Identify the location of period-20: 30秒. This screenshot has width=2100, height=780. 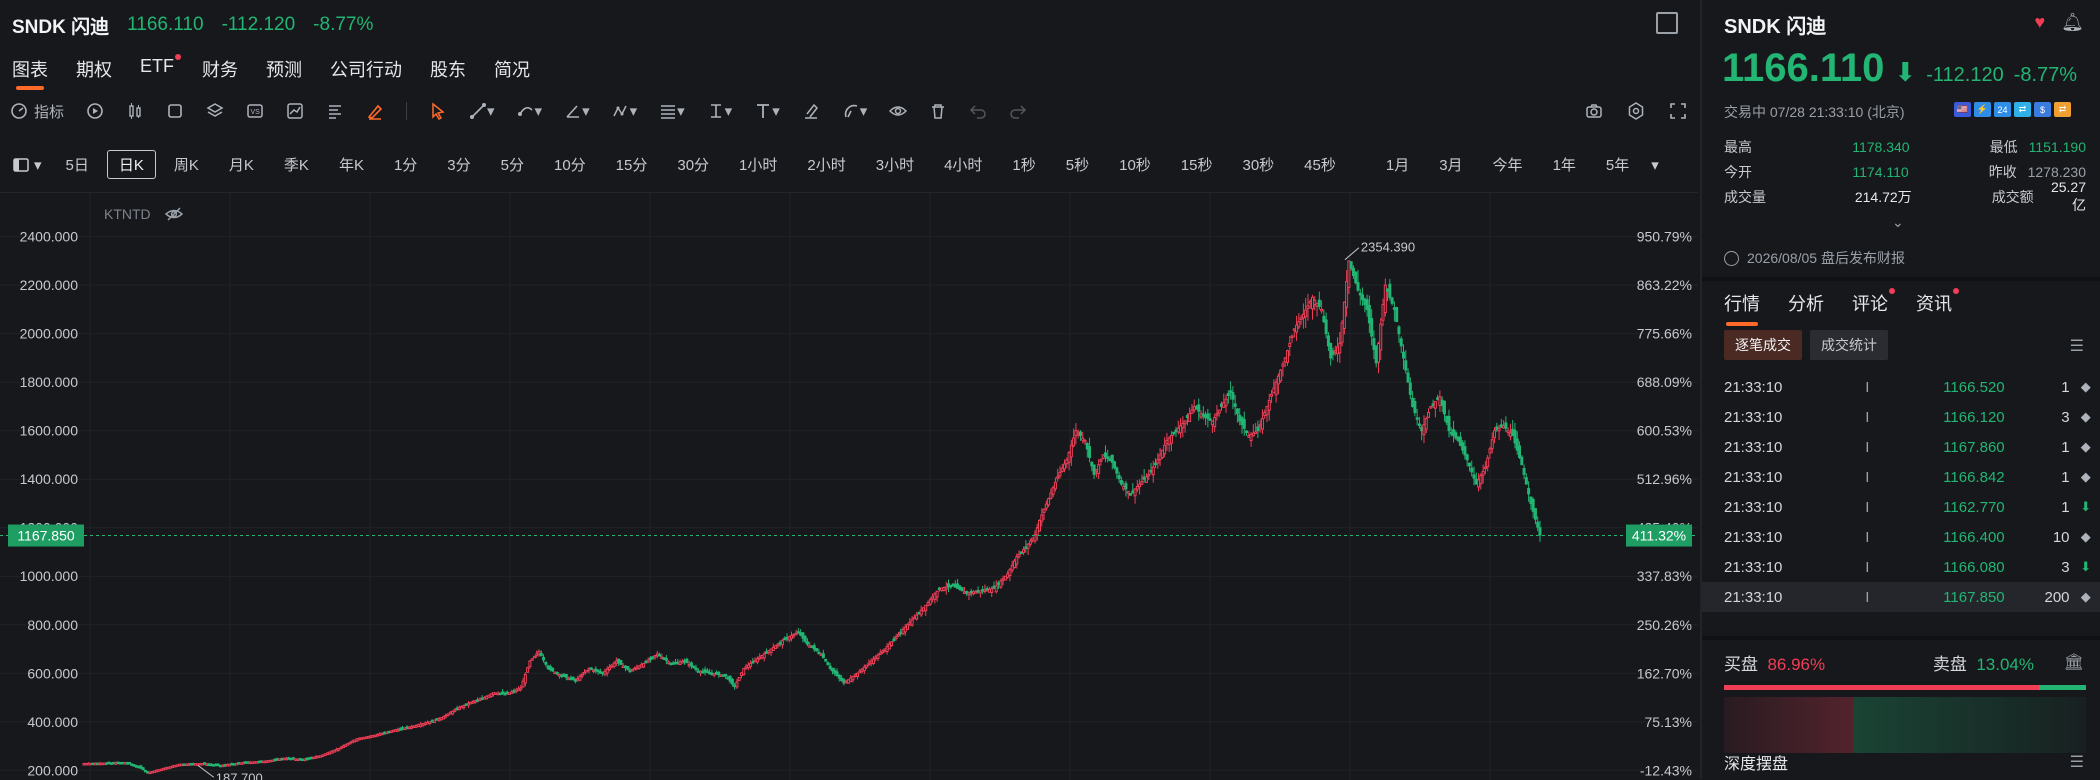
(1258, 164).